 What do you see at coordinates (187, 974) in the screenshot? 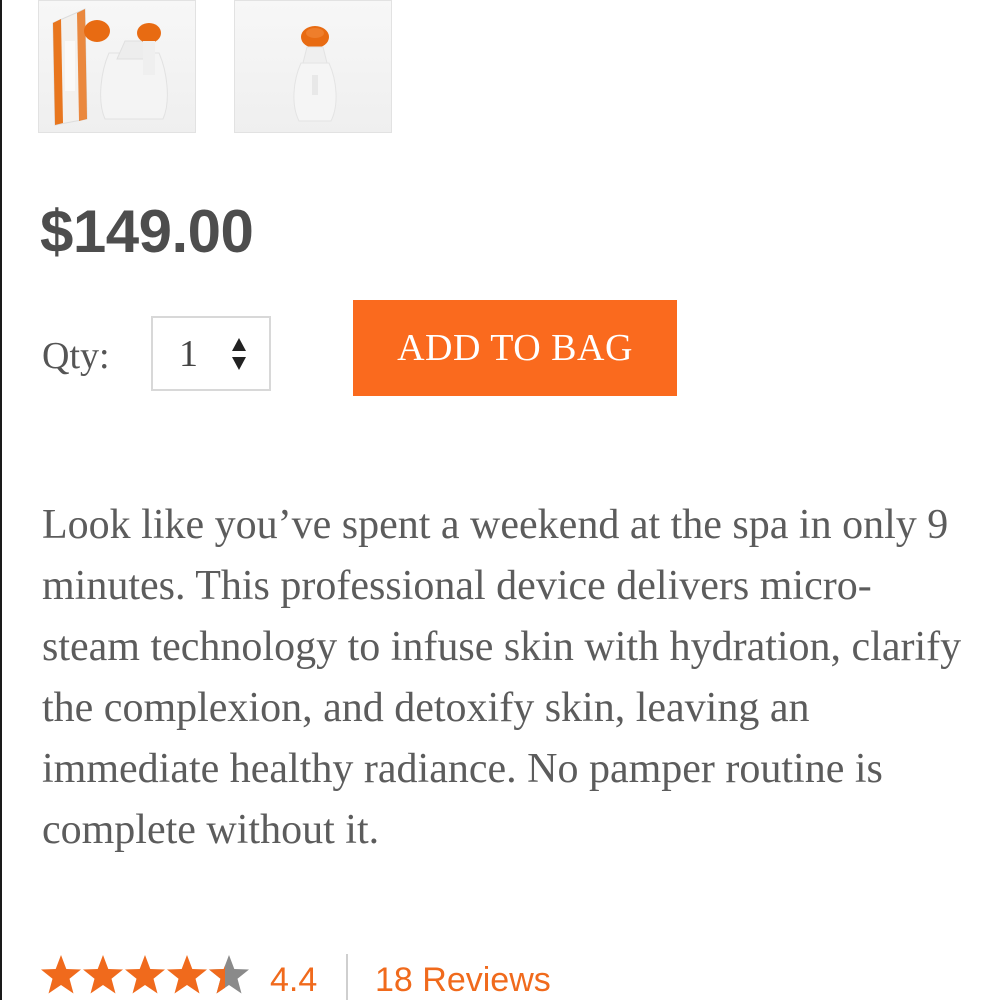
I see `star-4-icon` at bounding box center [187, 974].